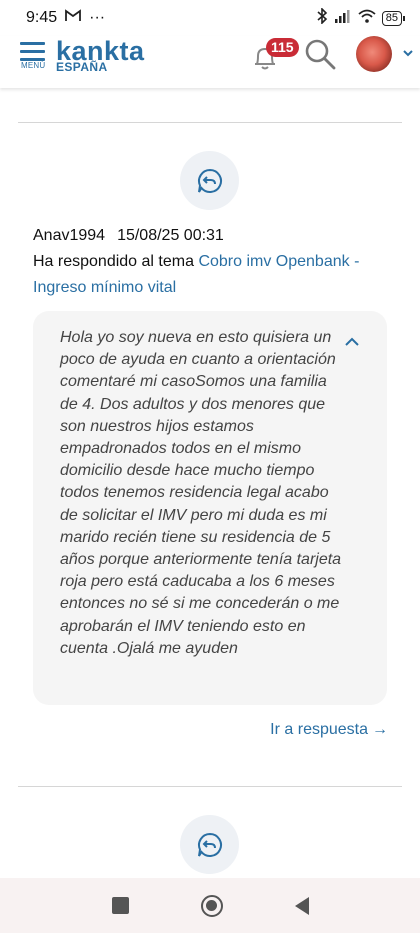 Image resolution: width=420 pixels, height=933 pixels. I want to click on back-button, so click(301, 905).